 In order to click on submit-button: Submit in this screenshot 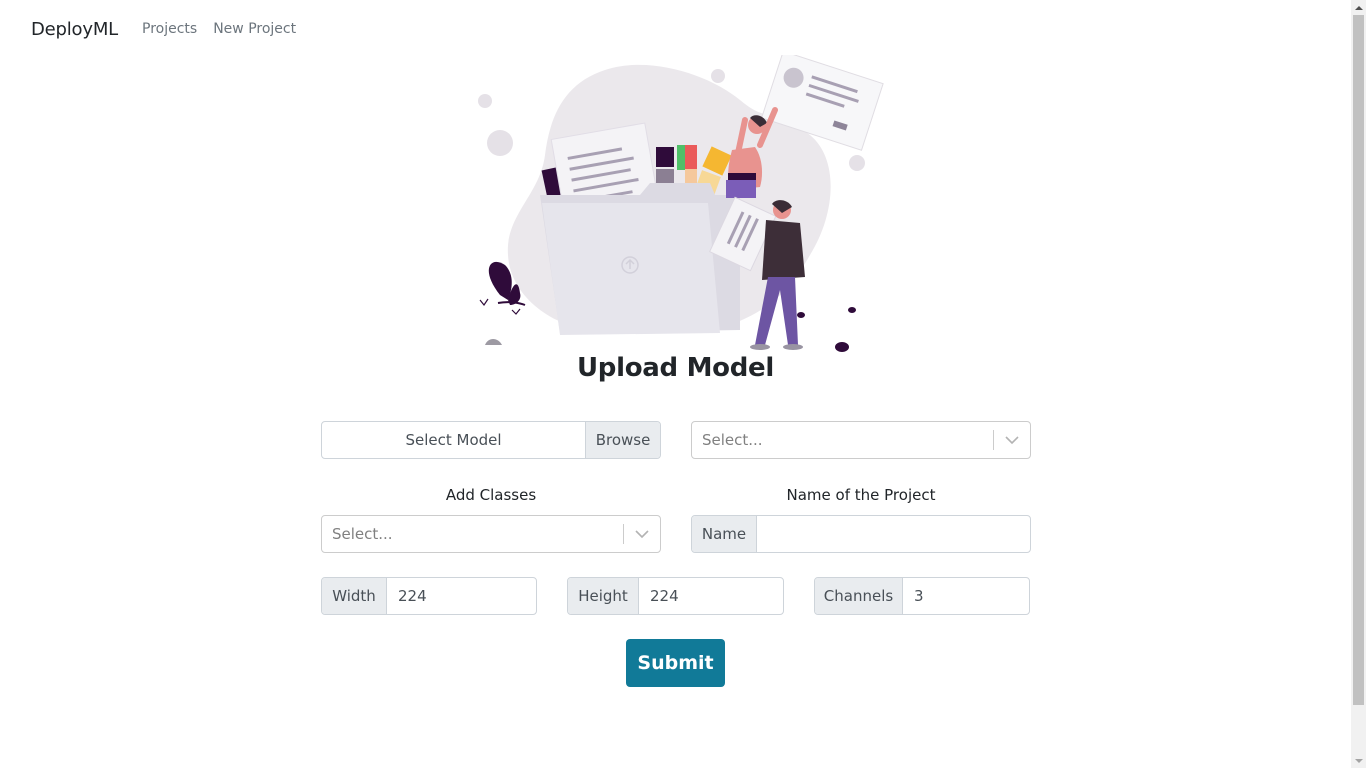, I will do `click(675, 663)`.